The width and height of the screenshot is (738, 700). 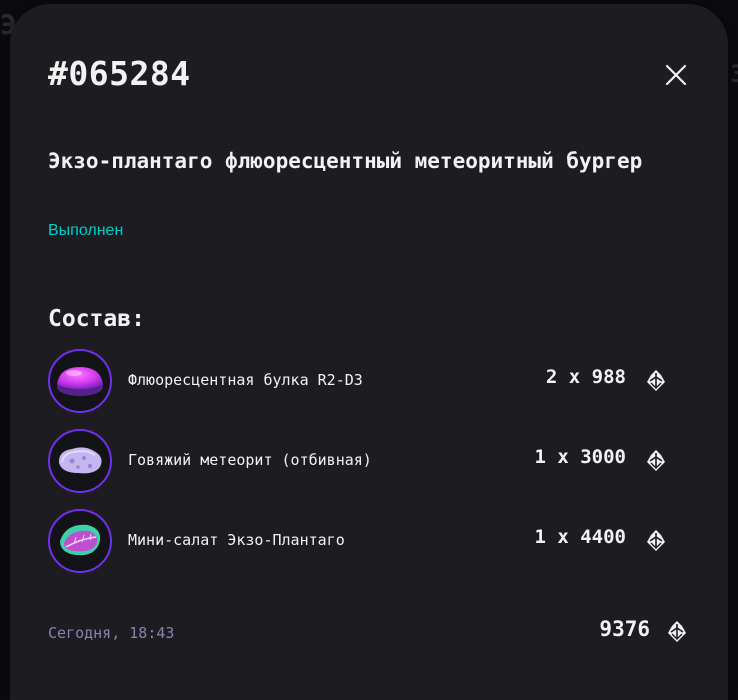 I want to click on ingredients-title: Состав:, so click(x=96, y=319).